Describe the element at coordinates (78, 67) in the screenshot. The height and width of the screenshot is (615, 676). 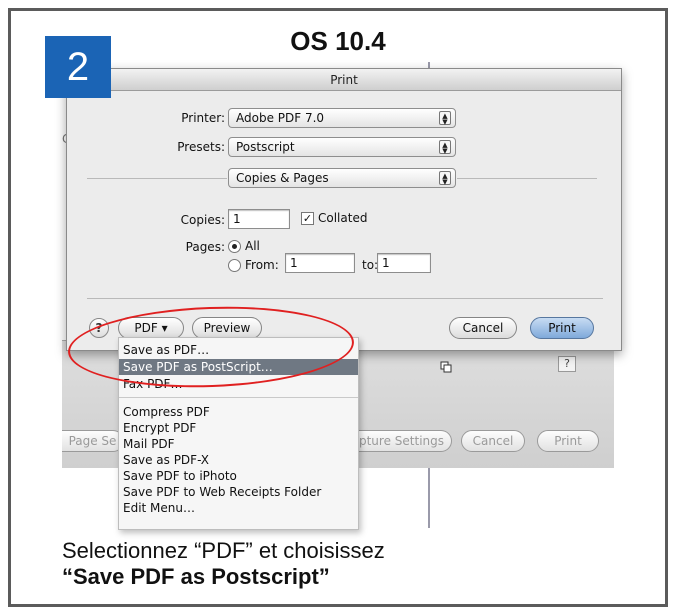
I see `step-number-badge: 2` at that location.